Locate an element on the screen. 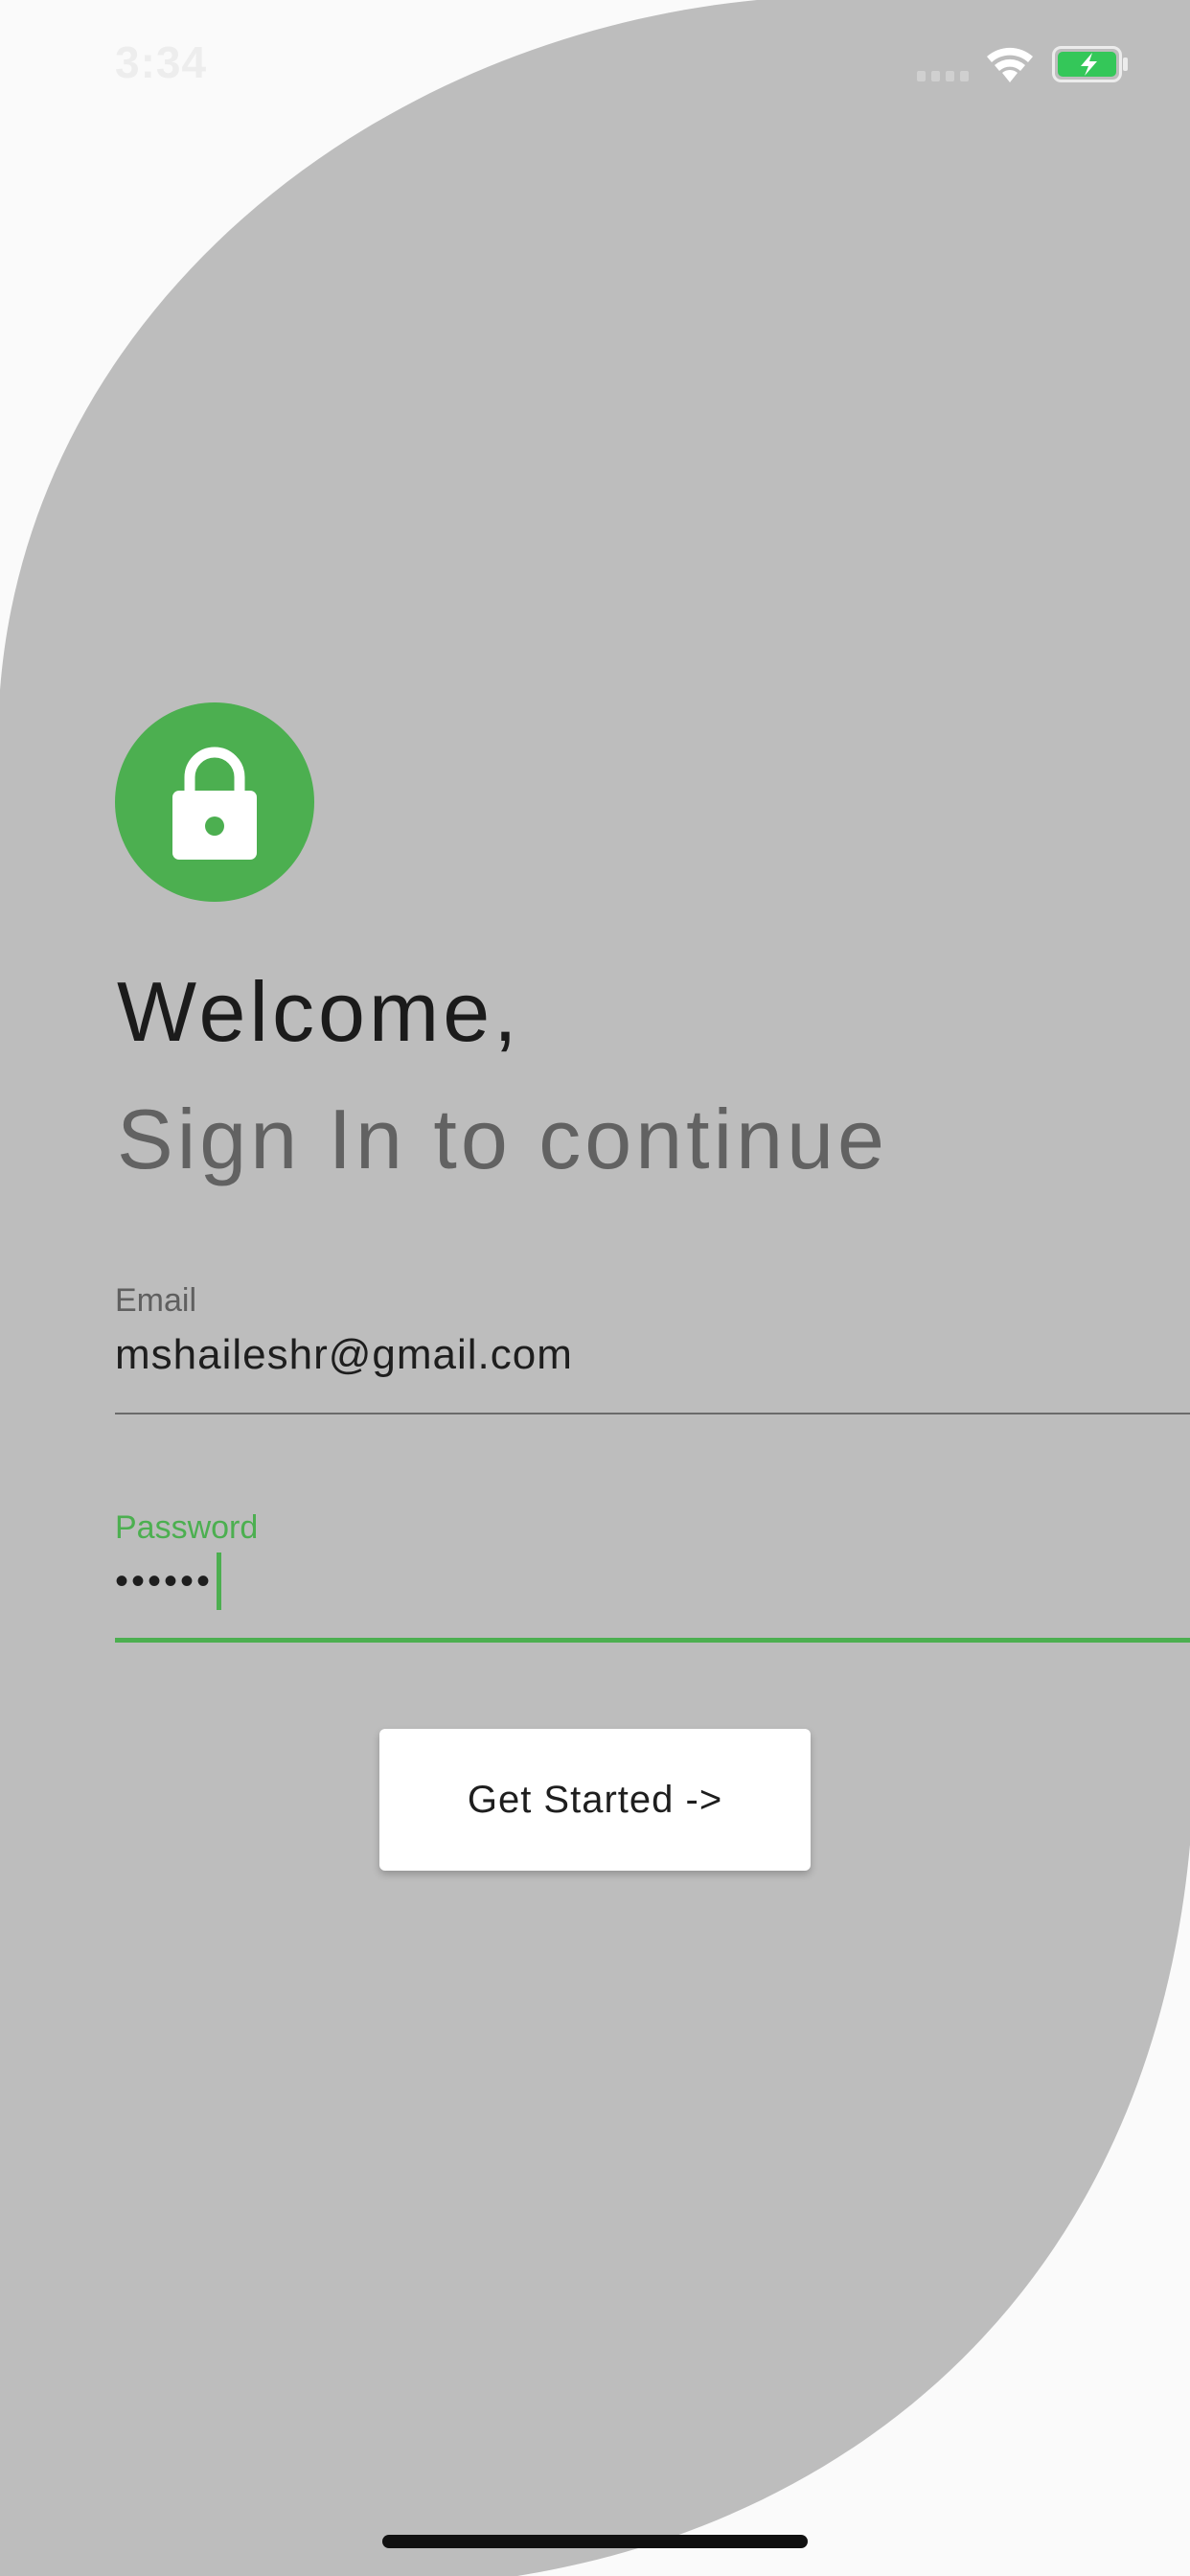  status-bar: 3:34 is located at coordinates (595, 63).